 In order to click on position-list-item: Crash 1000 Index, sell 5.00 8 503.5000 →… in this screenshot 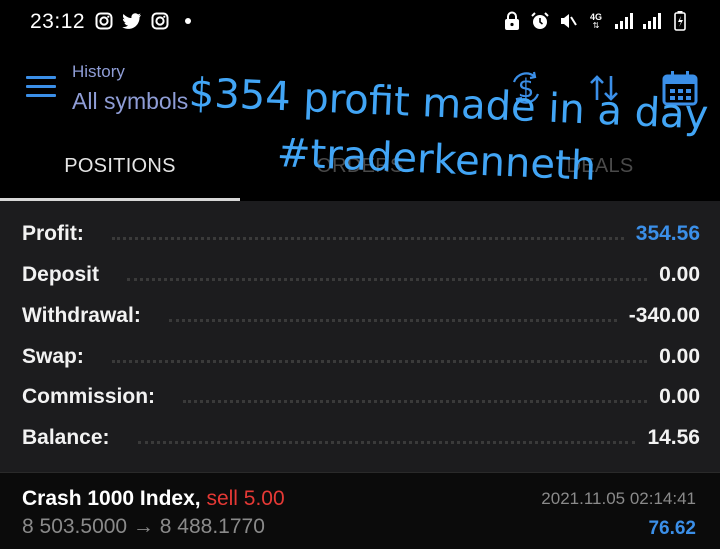, I will do `click(360, 510)`.